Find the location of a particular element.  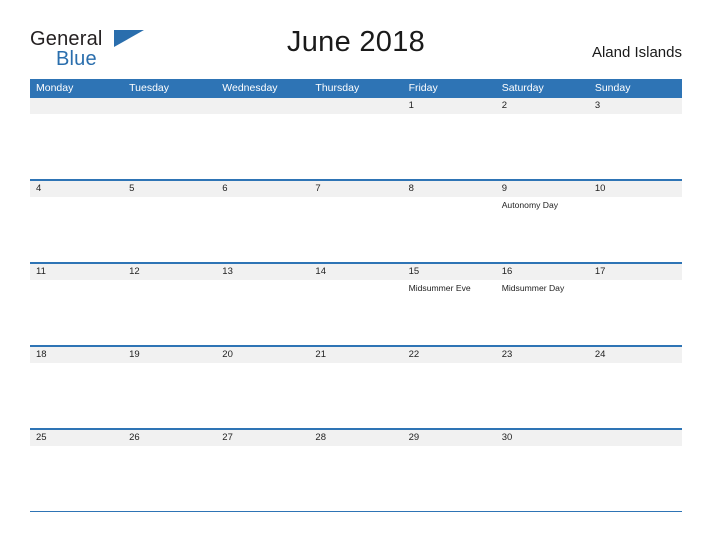

day-number: 28 is located at coordinates (355, 438).